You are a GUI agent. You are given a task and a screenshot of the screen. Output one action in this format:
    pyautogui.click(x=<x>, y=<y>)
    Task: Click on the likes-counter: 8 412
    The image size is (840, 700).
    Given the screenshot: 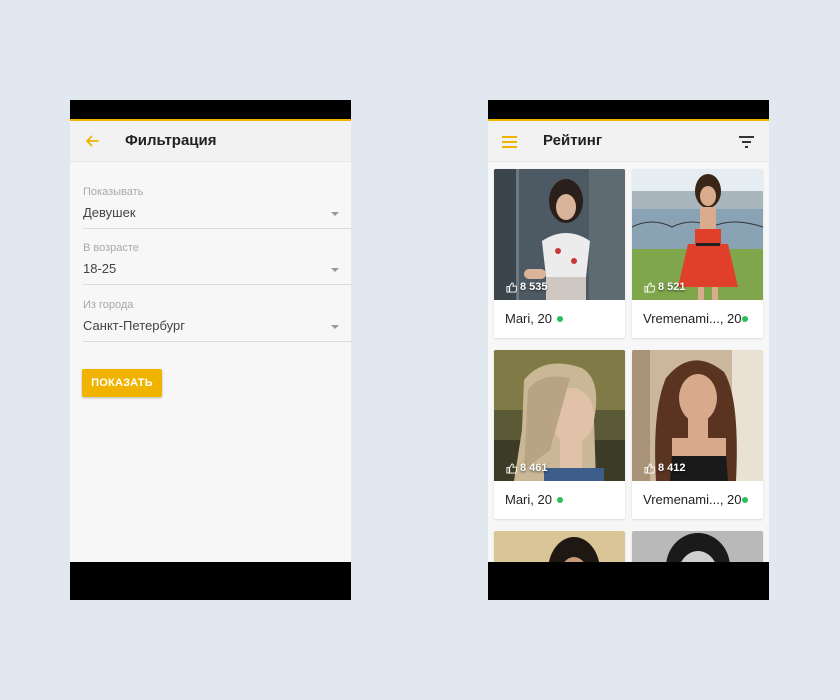 What is the action you would take?
    pyautogui.click(x=665, y=468)
    